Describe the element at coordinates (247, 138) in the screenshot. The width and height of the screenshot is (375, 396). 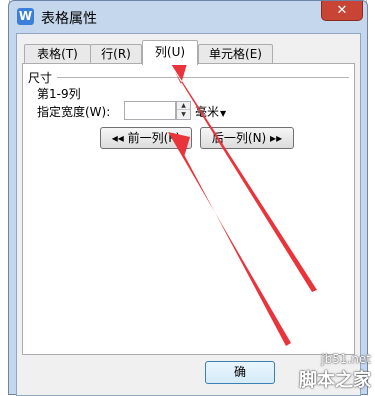
I see `next-column-button: 后一列(N) ▸▸` at that location.